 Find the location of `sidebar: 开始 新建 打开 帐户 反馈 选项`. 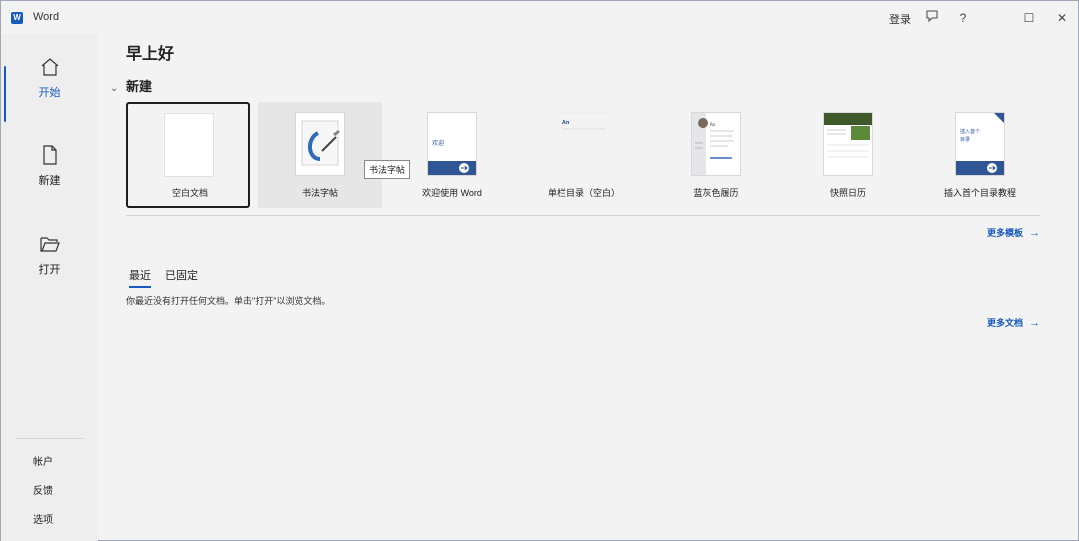

sidebar: 开始 新建 打开 帐户 反馈 选项 is located at coordinates (49, 287).